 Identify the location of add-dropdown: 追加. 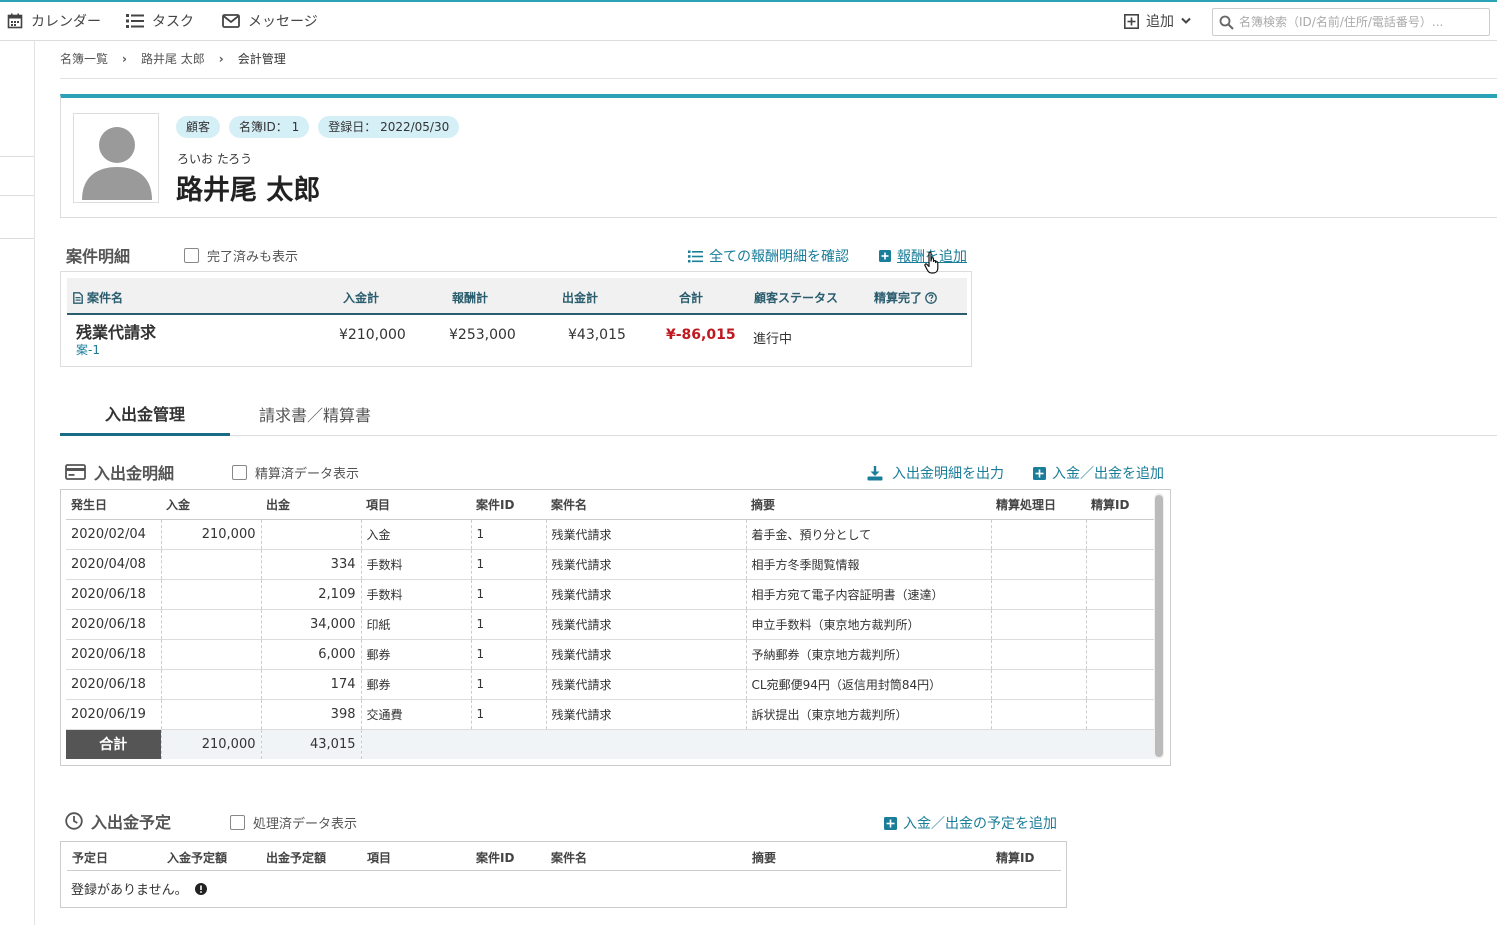
(1157, 21).